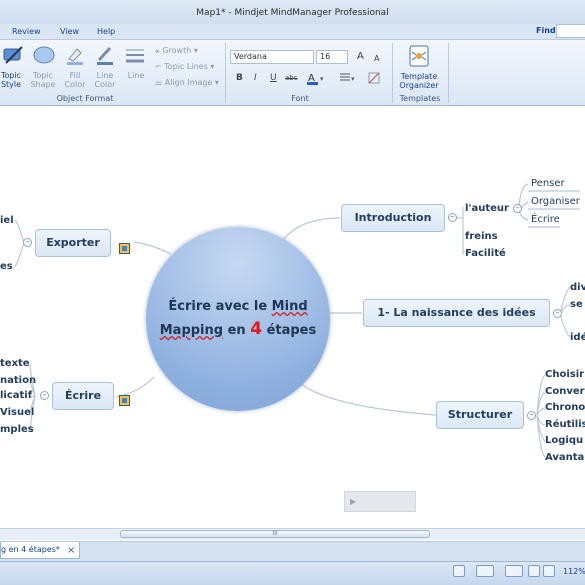 This screenshot has height=585, width=585. I want to click on subtopic-penser: Penser, so click(548, 183).